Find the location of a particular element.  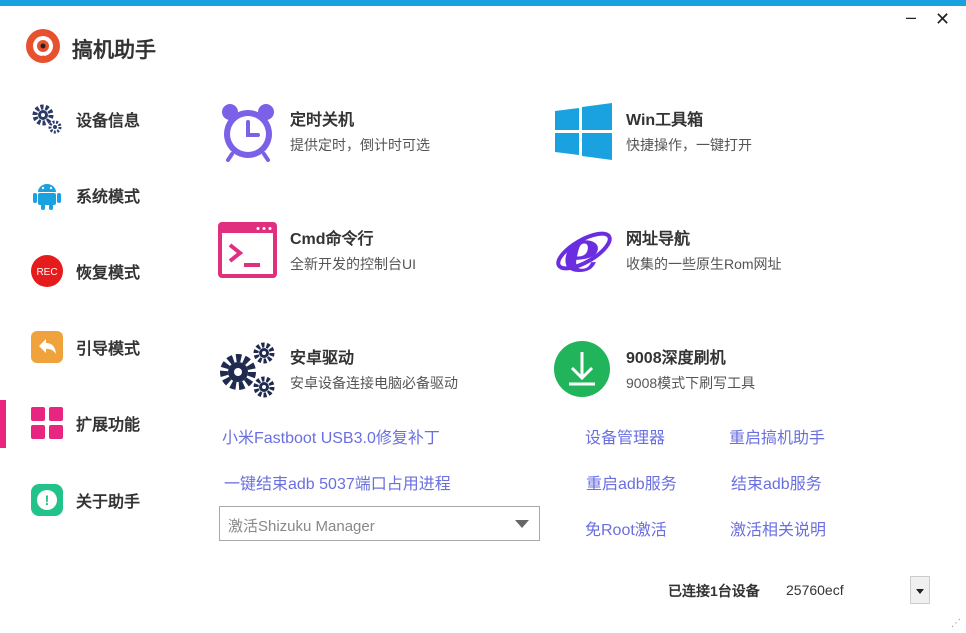

tool-desc: 安卓设备连接电脑必备驱动 is located at coordinates (374, 383).